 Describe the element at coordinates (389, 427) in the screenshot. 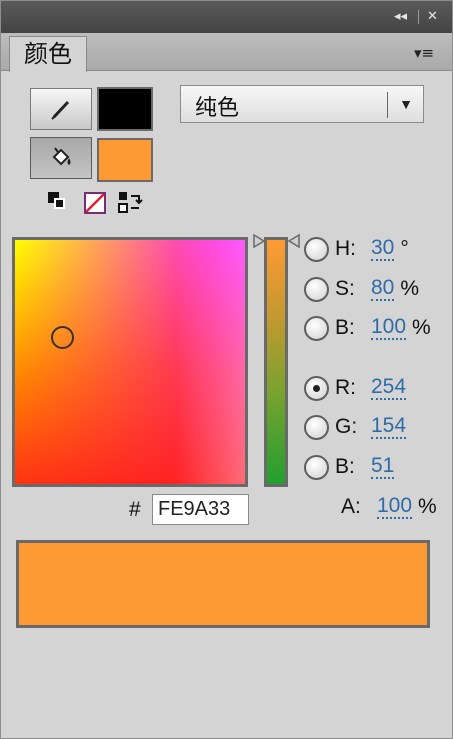

I see `channel-value-g: 154` at that location.